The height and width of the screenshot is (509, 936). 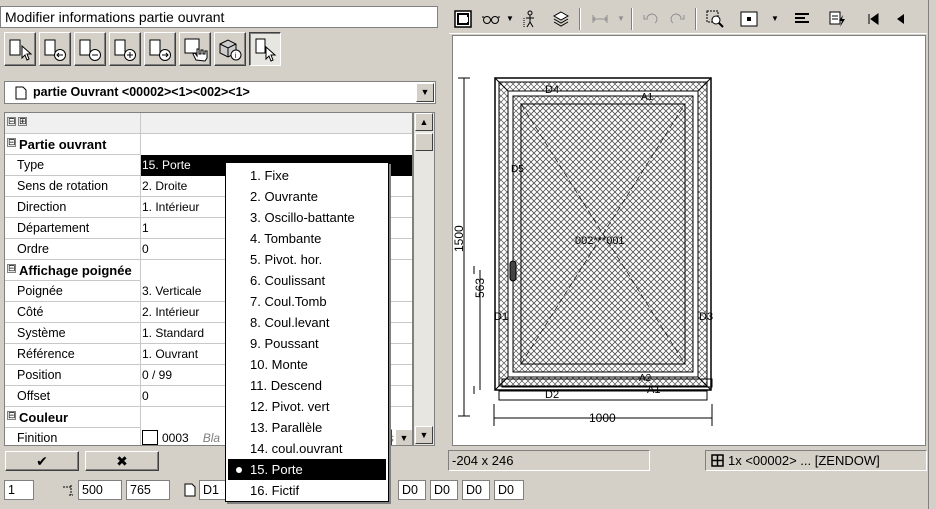 I want to click on part-remove-icon, so click(x=90, y=49).